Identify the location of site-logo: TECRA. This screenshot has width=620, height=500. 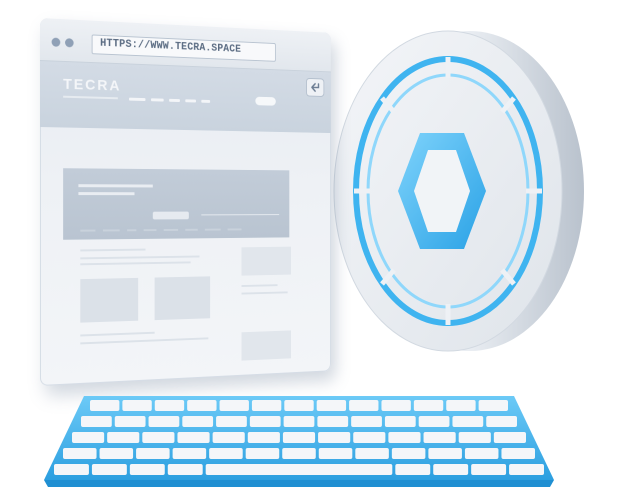
(92, 88).